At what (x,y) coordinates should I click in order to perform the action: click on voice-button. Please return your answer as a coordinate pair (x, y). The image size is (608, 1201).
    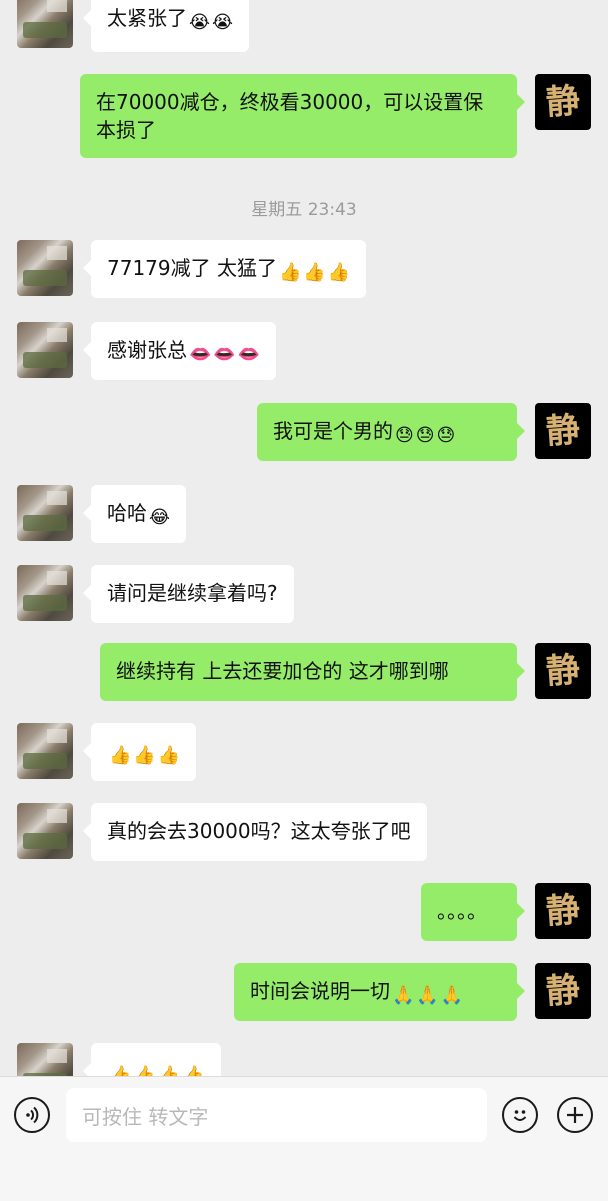
    Looking at the image, I should click on (32, 1115).